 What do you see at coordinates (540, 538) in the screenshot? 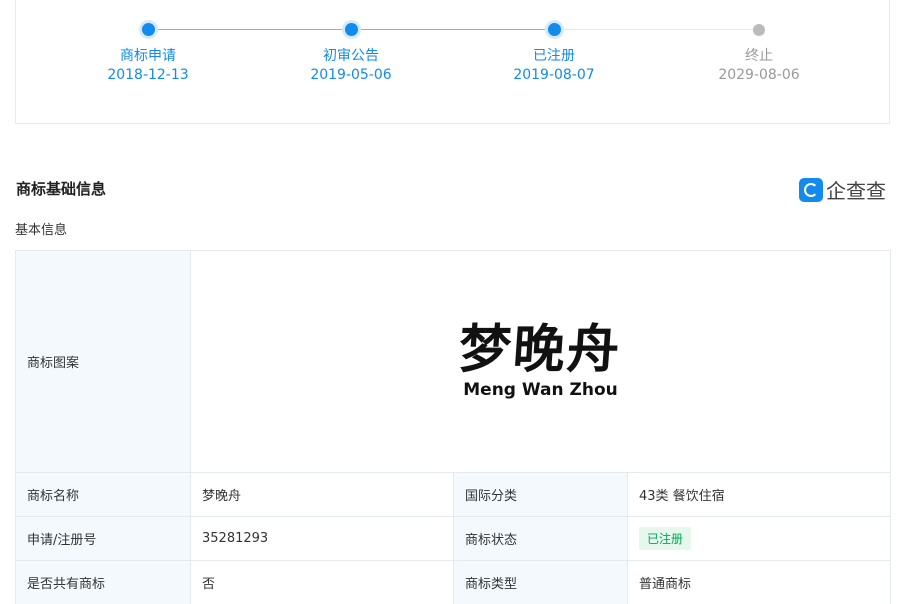
I see `field-label: 商标状态` at bounding box center [540, 538].